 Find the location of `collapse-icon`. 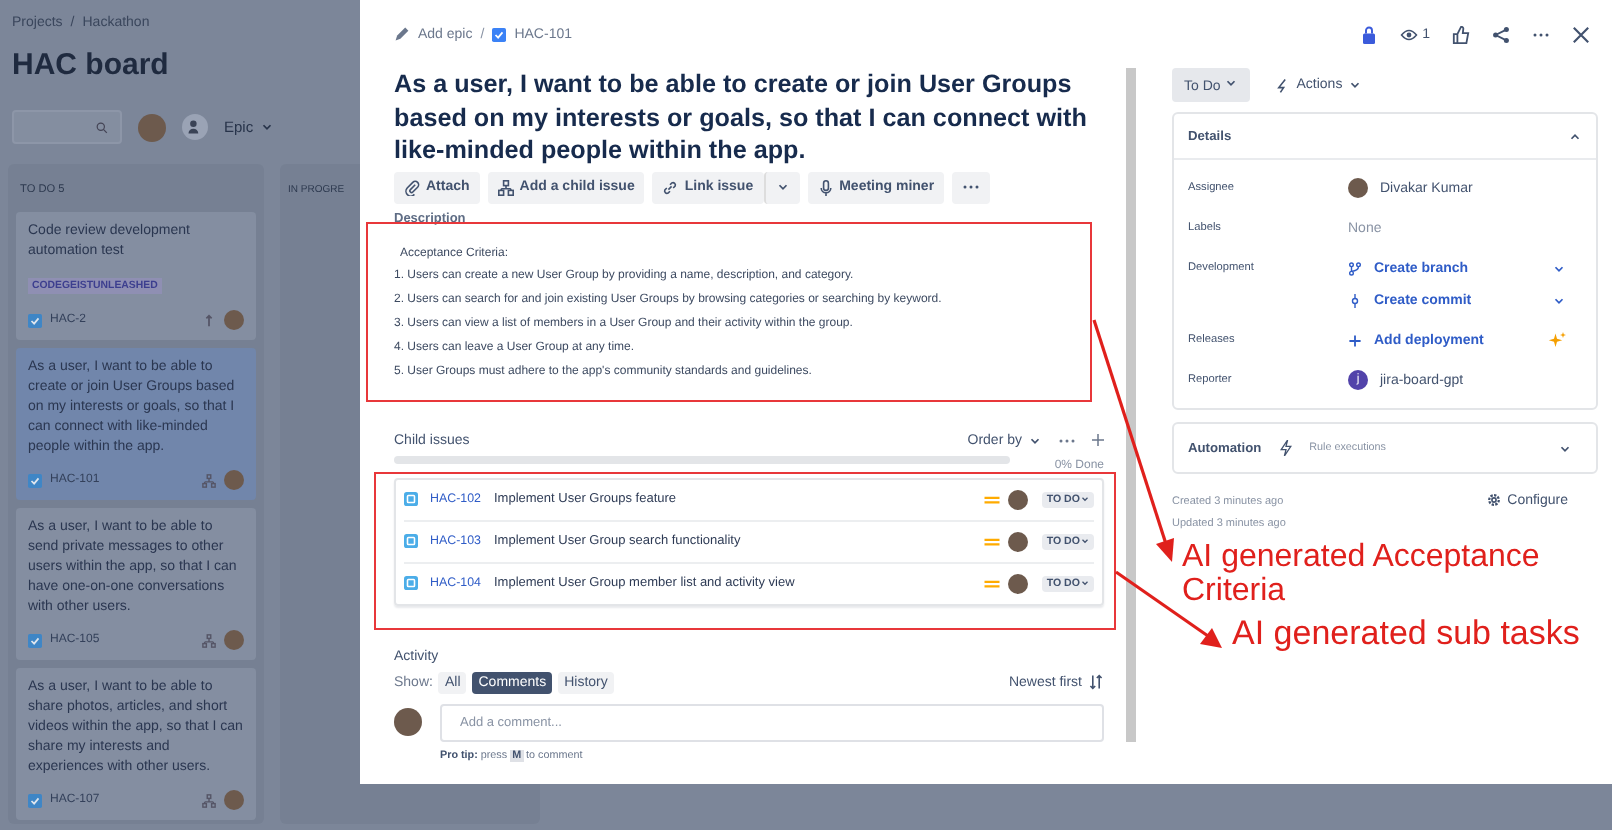

collapse-icon is located at coordinates (1575, 137).